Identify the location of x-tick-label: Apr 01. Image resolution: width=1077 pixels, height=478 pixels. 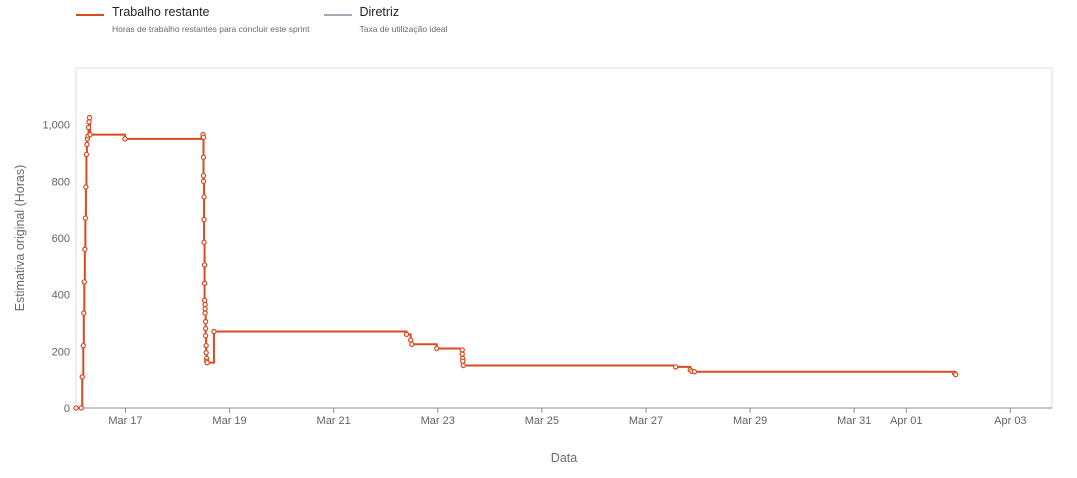
(906, 421).